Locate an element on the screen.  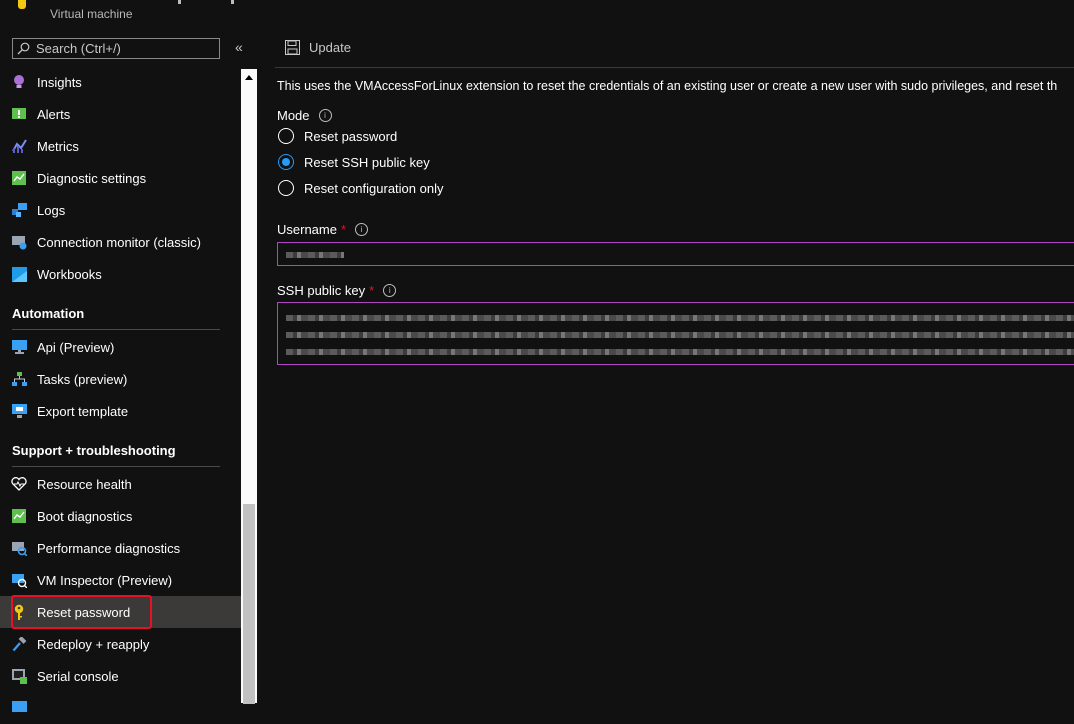
sidebar-item-tasks: Tasks (preview) is located at coordinates (120, 379).